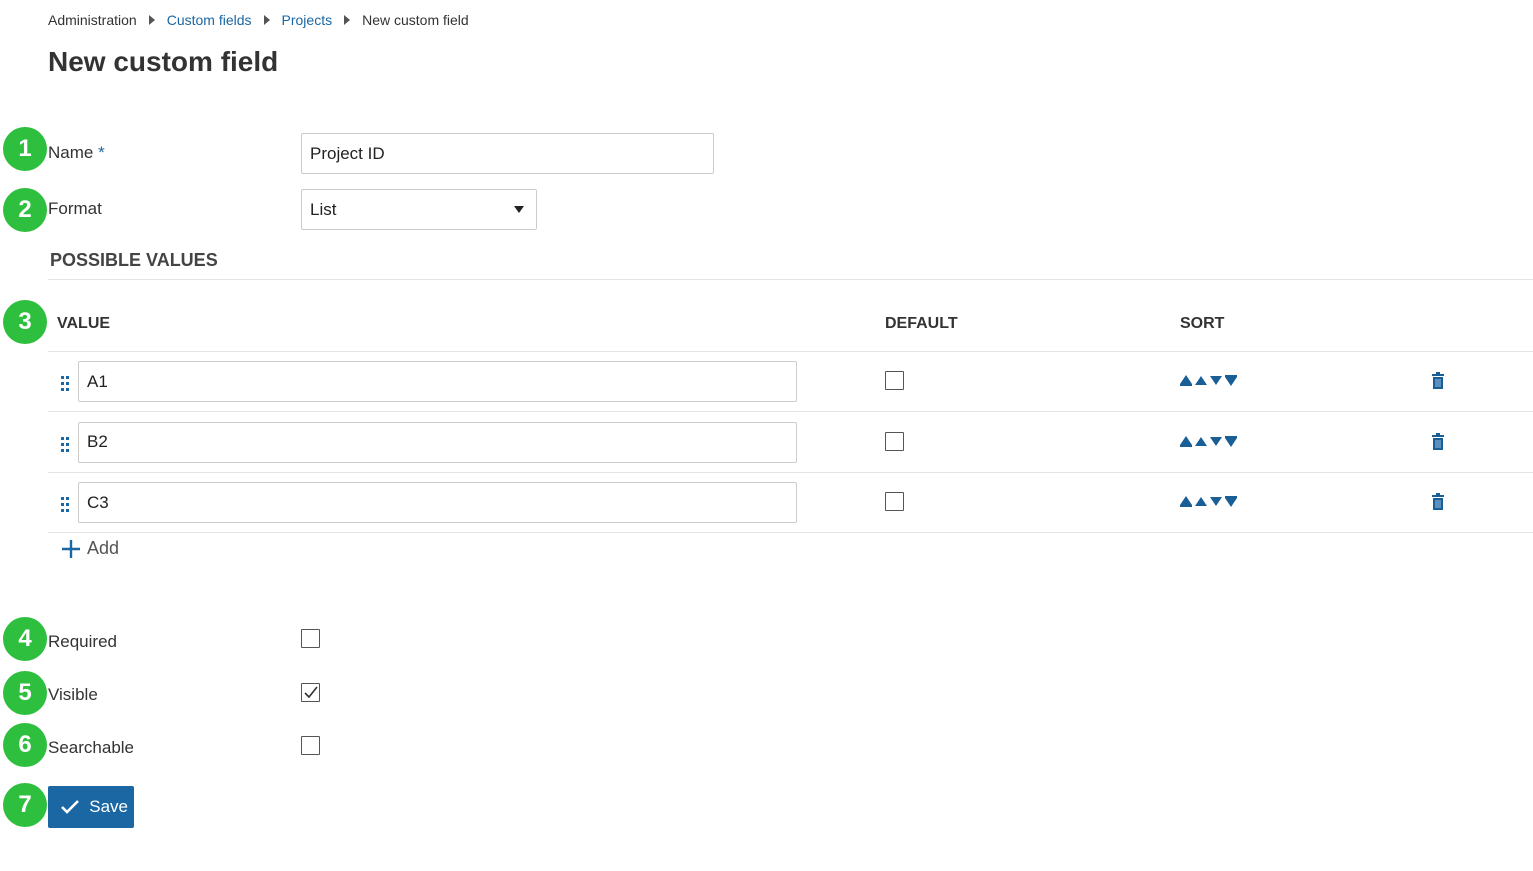 The height and width of the screenshot is (871, 1533). What do you see at coordinates (163, 61) in the screenshot?
I see `page-title: New custom field` at bounding box center [163, 61].